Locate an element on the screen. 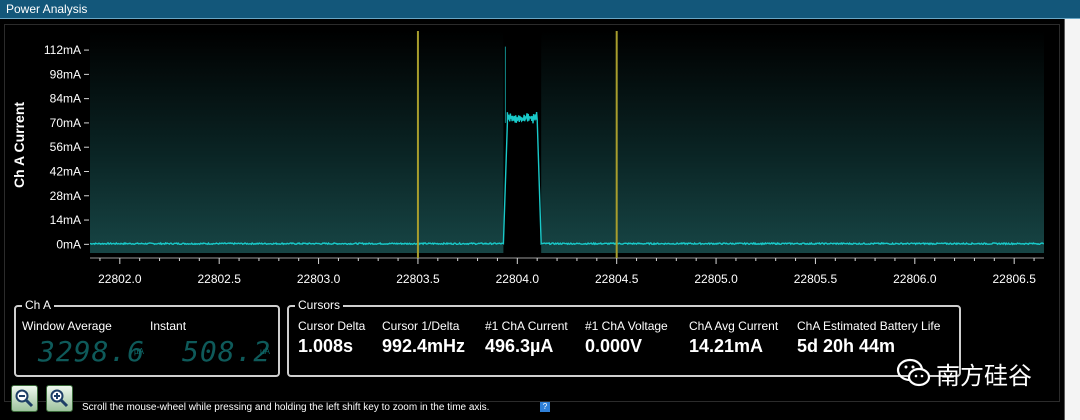 Image resolution: width=1080 pixels, height=420 pixels. cha-panel-title: Ch A is located at coordinates (38, 305).